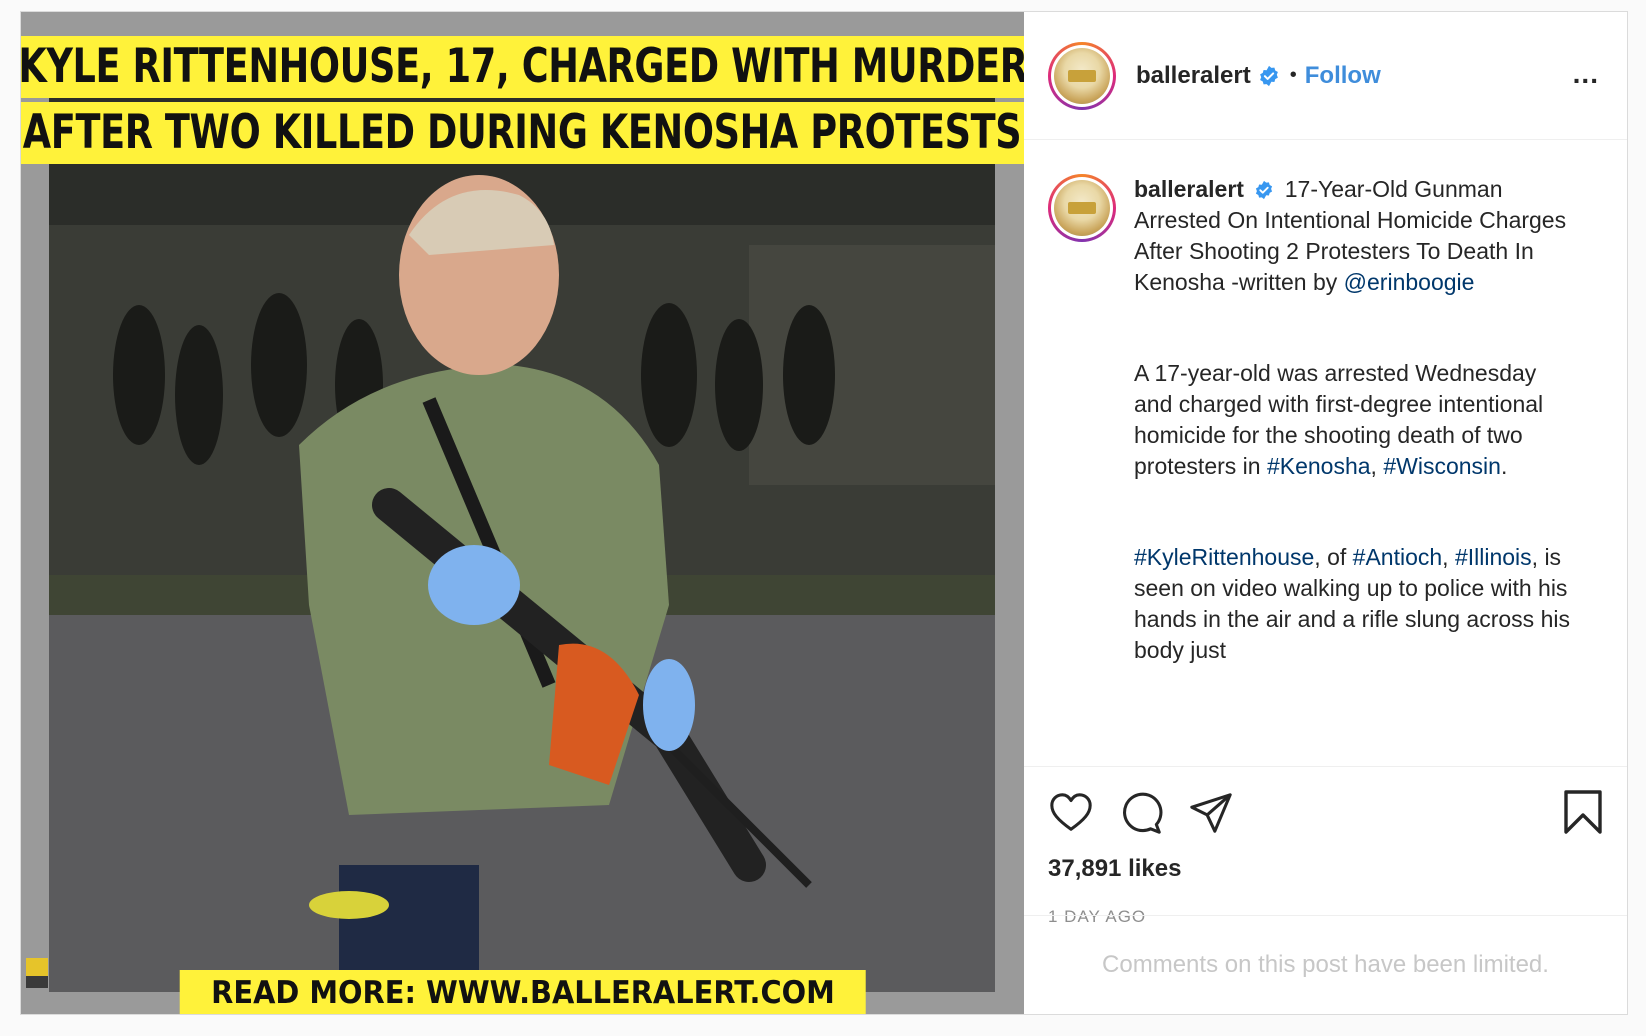 The height and width of the screenshot is (1036, 1646). What do you see at coordinates (1409, 282) in the screenshot?
I see `author-mention-link: @erinboogie` at bounding box center [1409, 282].